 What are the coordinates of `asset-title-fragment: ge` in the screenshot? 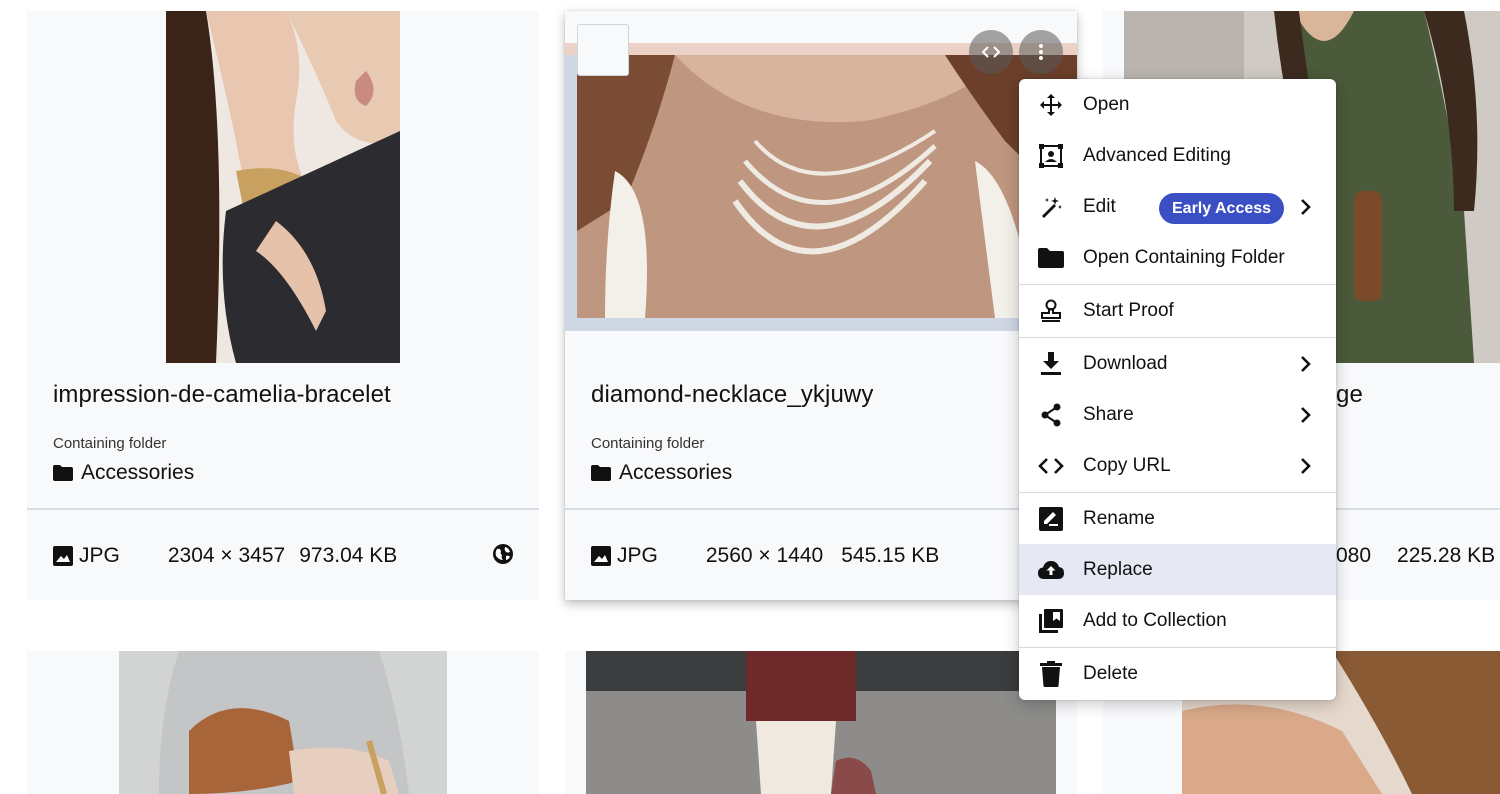 It's located at (1349, 395).